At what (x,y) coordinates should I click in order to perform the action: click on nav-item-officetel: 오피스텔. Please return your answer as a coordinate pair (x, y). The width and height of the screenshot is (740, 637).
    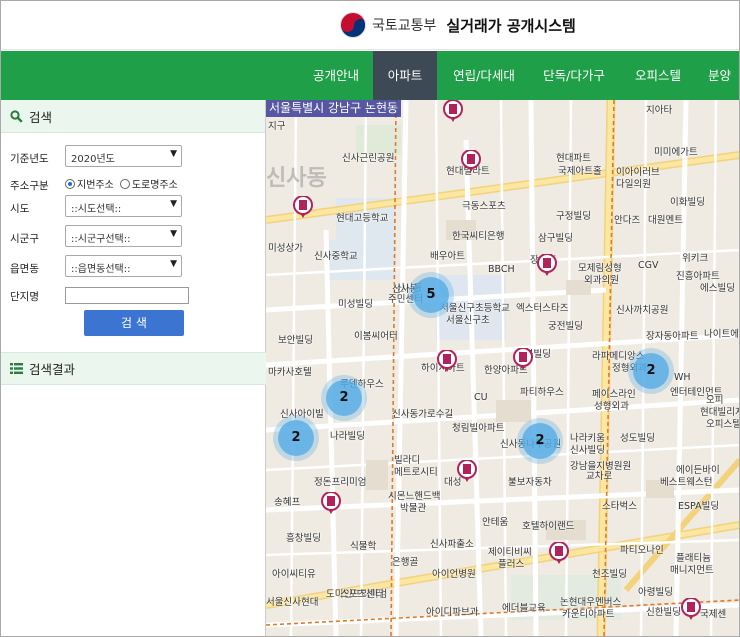
    Looking at the image, I should click on (658, 75).